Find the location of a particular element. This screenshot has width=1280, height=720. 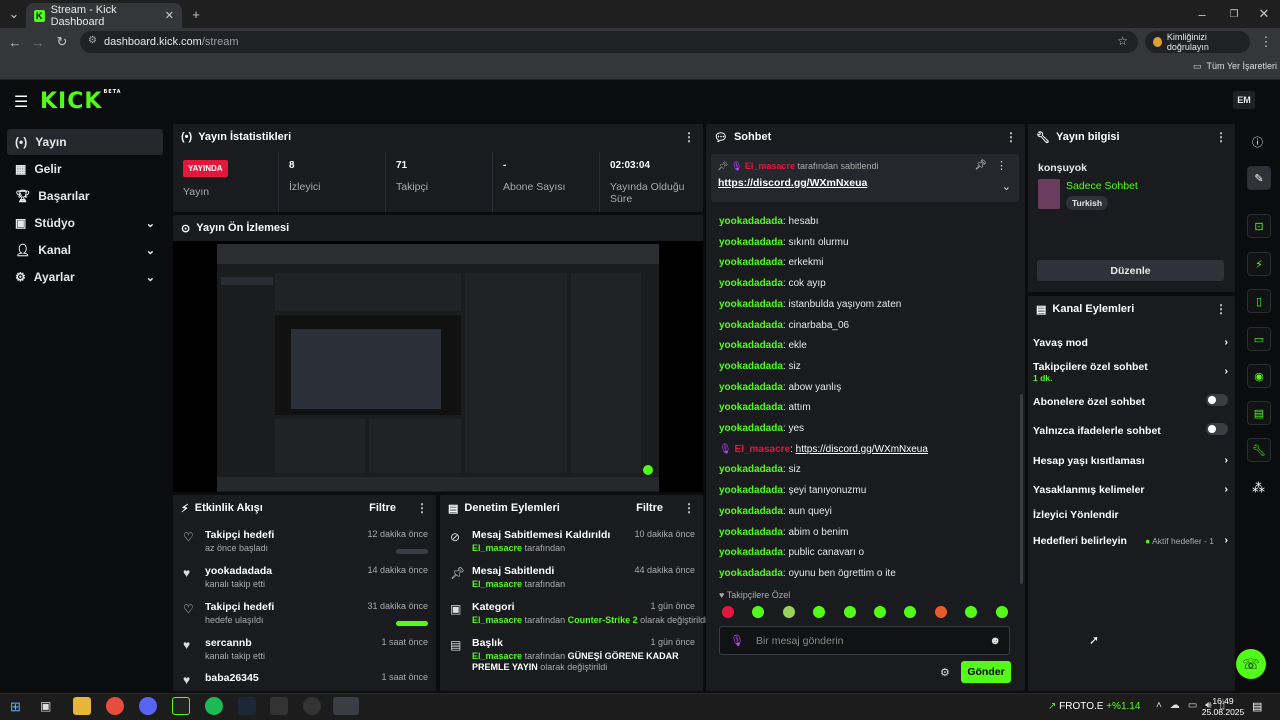

restore-icon: ❐ is located at coordinates (1234, 14).